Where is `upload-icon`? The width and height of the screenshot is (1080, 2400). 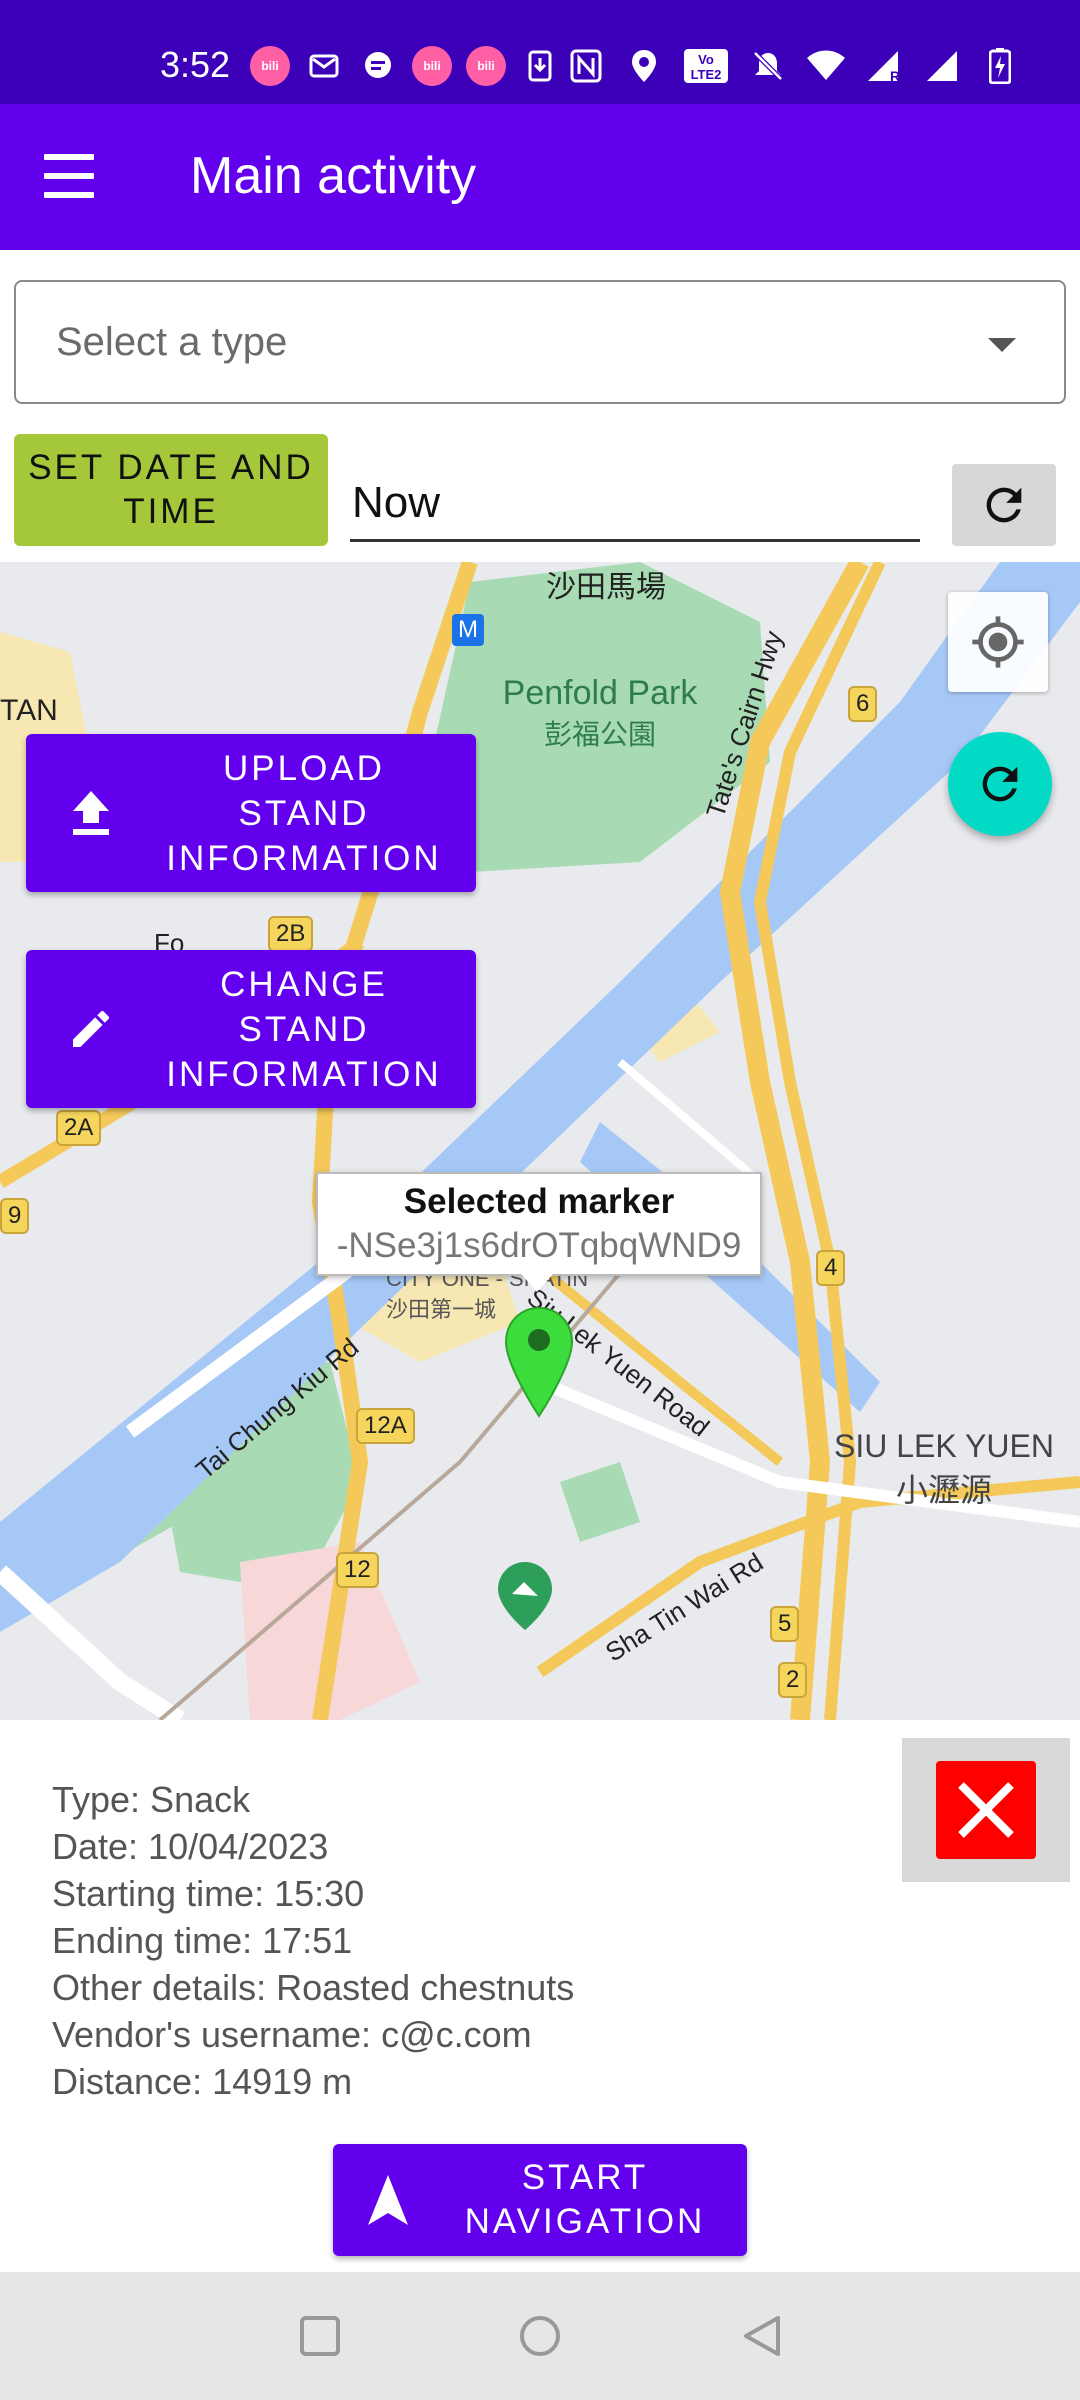
upload-icon is located at coordinates (91, 813).